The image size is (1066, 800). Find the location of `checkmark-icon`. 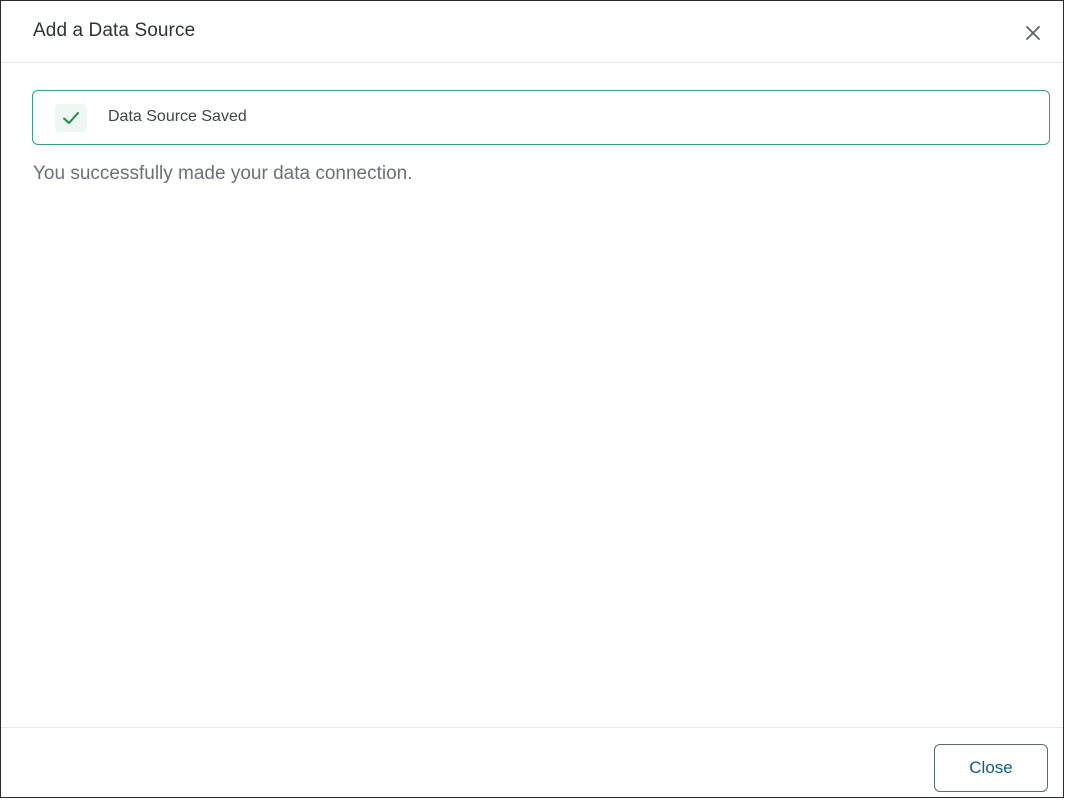

checkmark-icon is located at coordinates (71, 118).